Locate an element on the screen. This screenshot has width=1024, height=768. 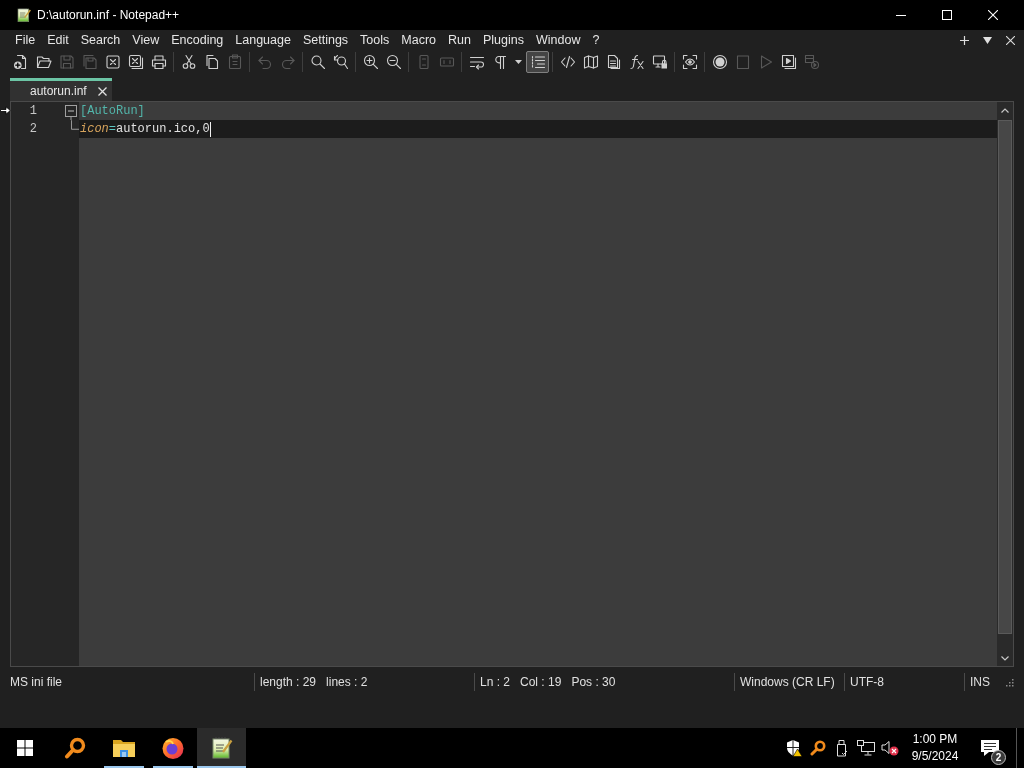
start-icon is located at coordinates (25, 748).